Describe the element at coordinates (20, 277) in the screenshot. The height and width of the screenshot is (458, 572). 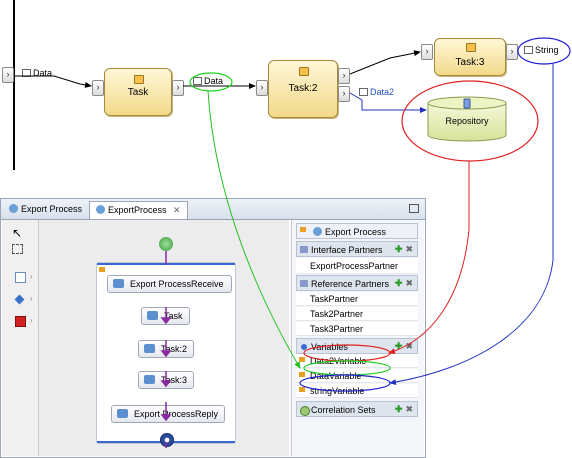
I see `activity-tool-icon` at that location.